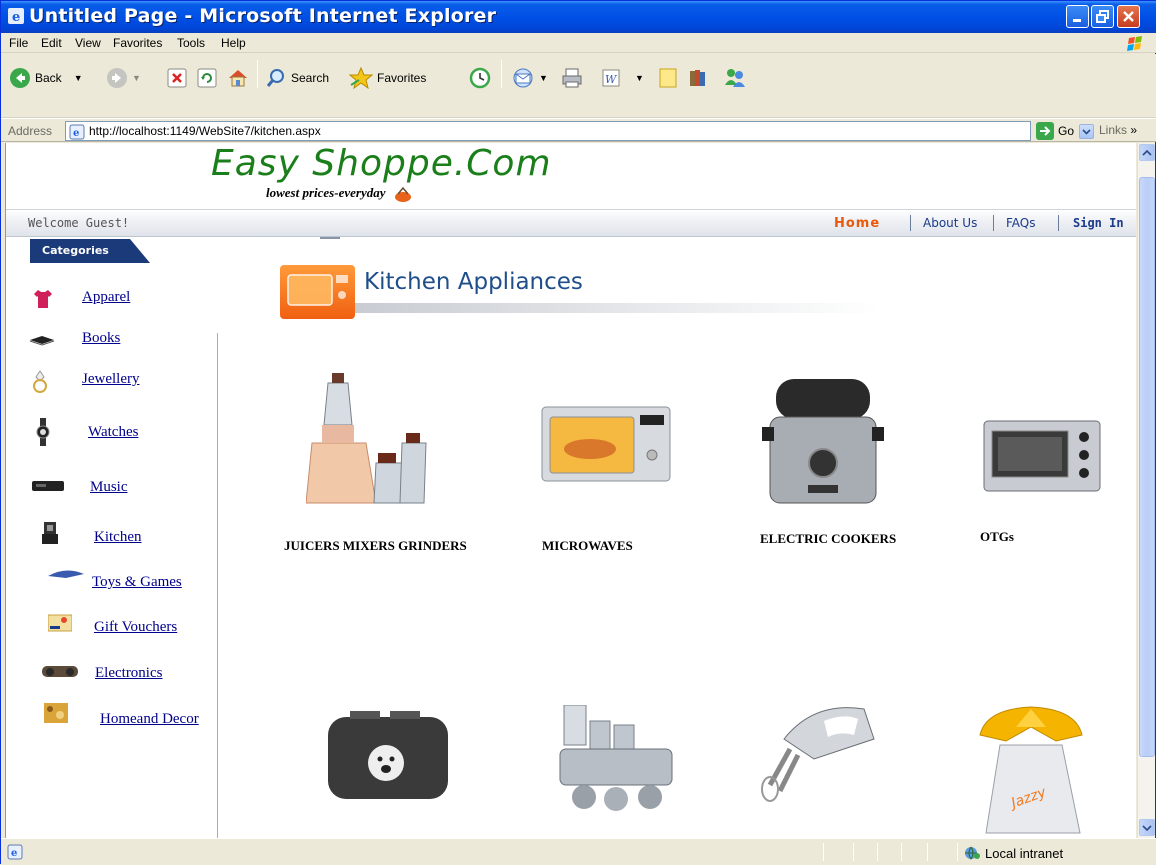  What do you see at coordinates (1102, 16) in the screenshot?
I see `restore-button` at bounding box center [1102, 16].